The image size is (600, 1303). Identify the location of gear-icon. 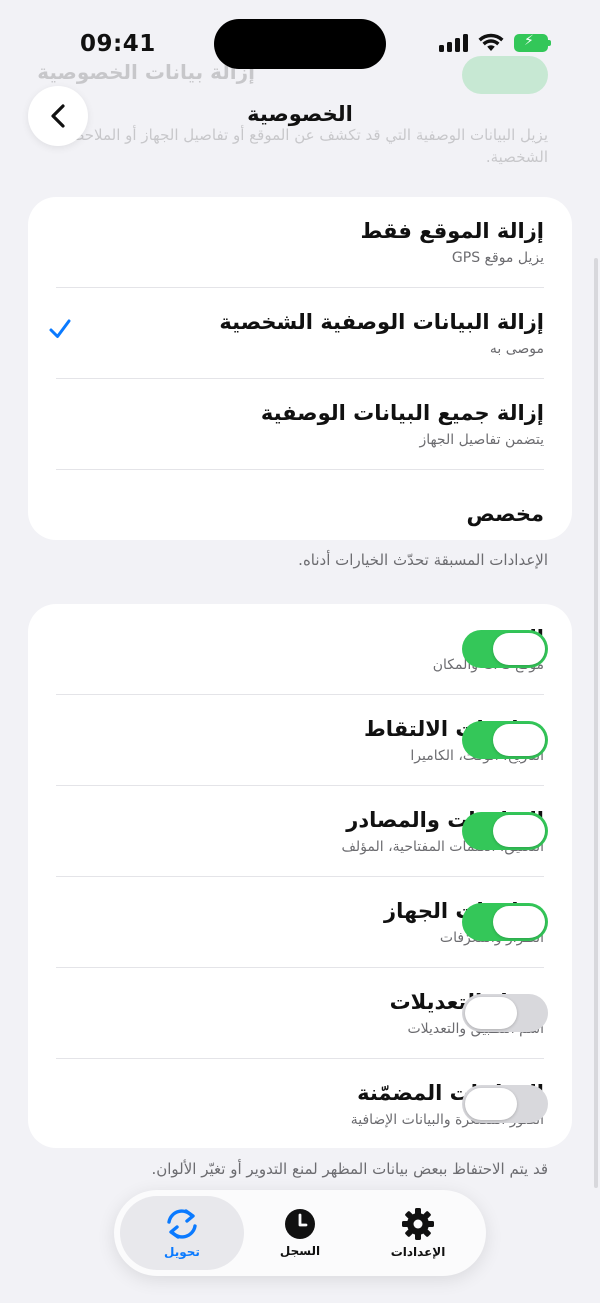
(418, 1224).